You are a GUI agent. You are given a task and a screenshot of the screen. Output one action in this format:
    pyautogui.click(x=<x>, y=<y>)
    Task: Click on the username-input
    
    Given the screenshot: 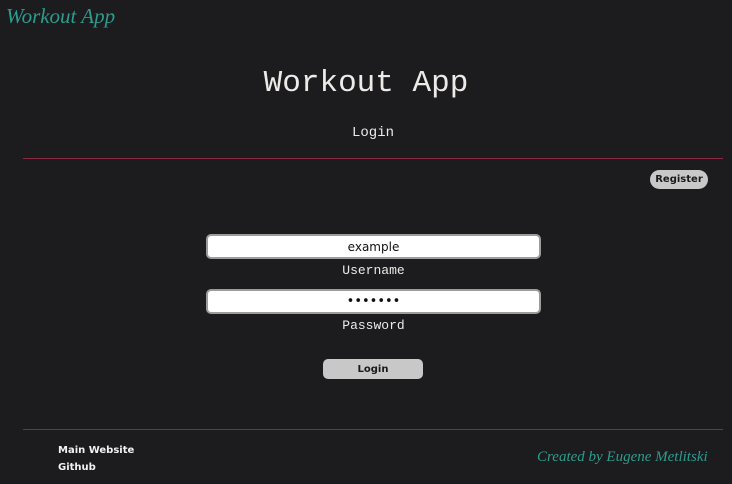 What is the action you would take?
    pyautogui.click(x=373, y=246)
    